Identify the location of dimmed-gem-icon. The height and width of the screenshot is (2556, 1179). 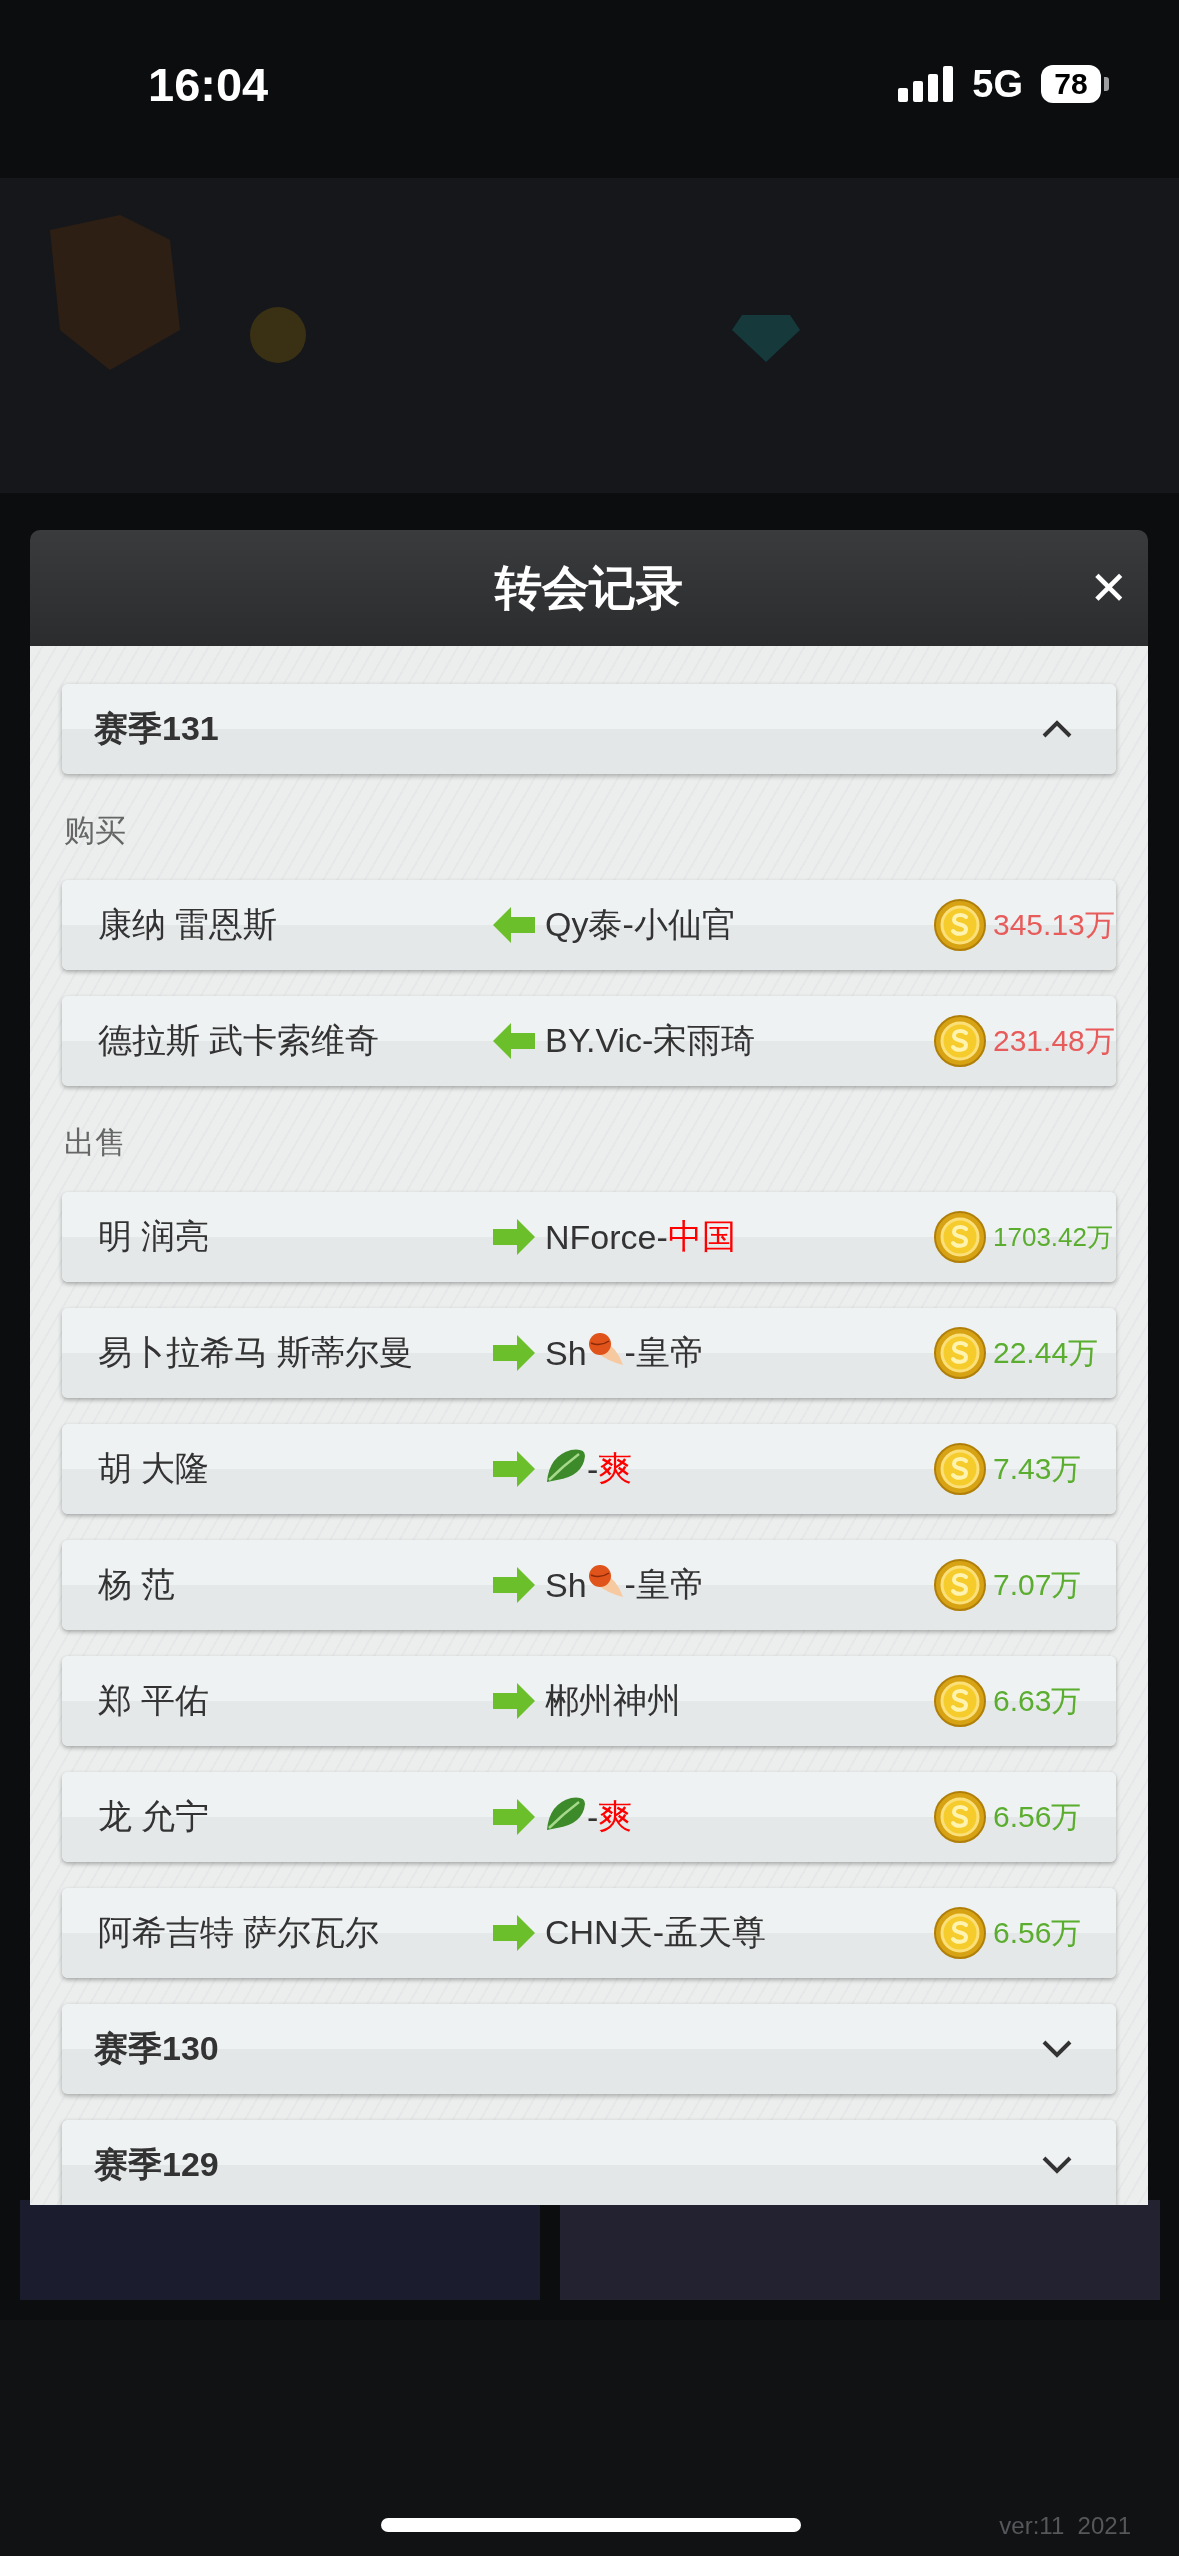
(766, 338).